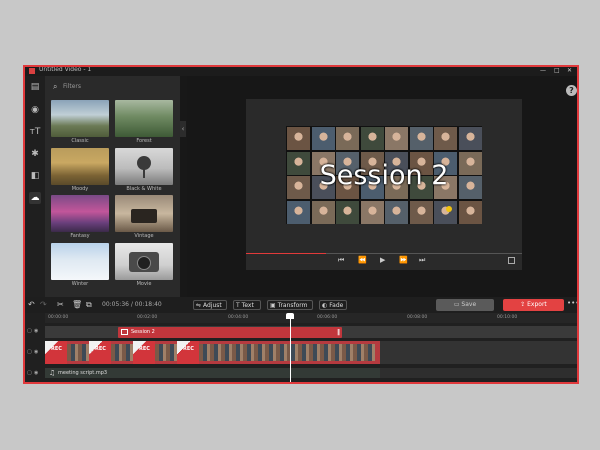 Image resolution: width=600 pixels, height=450 pixels. I want to click on camera-shape, so click(144, 216).